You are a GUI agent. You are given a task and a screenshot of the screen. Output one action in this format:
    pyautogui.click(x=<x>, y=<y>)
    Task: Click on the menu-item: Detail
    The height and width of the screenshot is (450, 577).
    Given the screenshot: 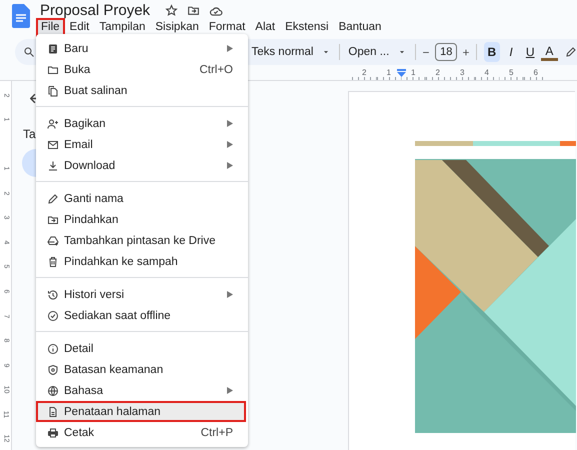 What is the action you would take?
    pyautogui.click(x=141, y=348)
    